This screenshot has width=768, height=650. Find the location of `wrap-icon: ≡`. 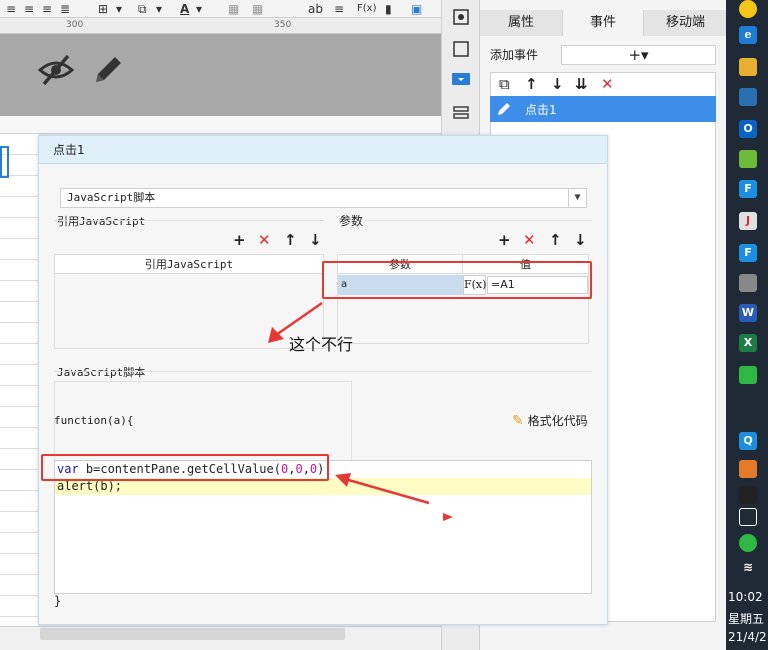

wrap-icon: ≡ is located at coordinates (339, 9).